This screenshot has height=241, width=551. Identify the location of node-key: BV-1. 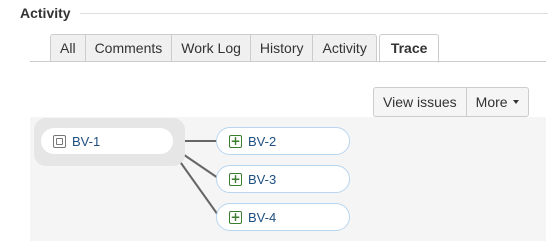
(86, 141).